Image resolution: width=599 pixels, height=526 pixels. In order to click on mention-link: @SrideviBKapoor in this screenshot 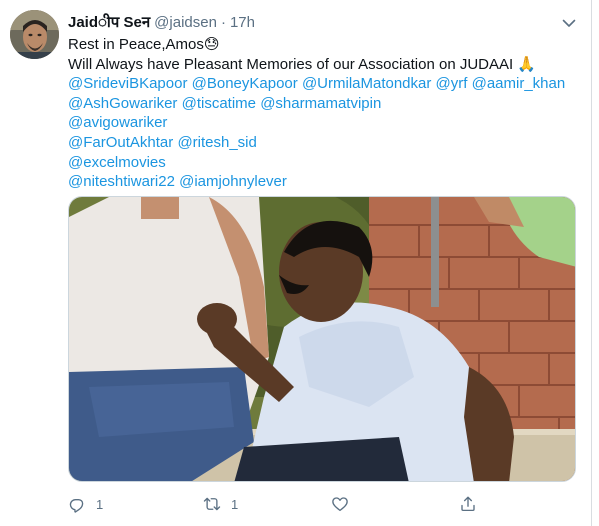, I will do `click(127, 83)`.